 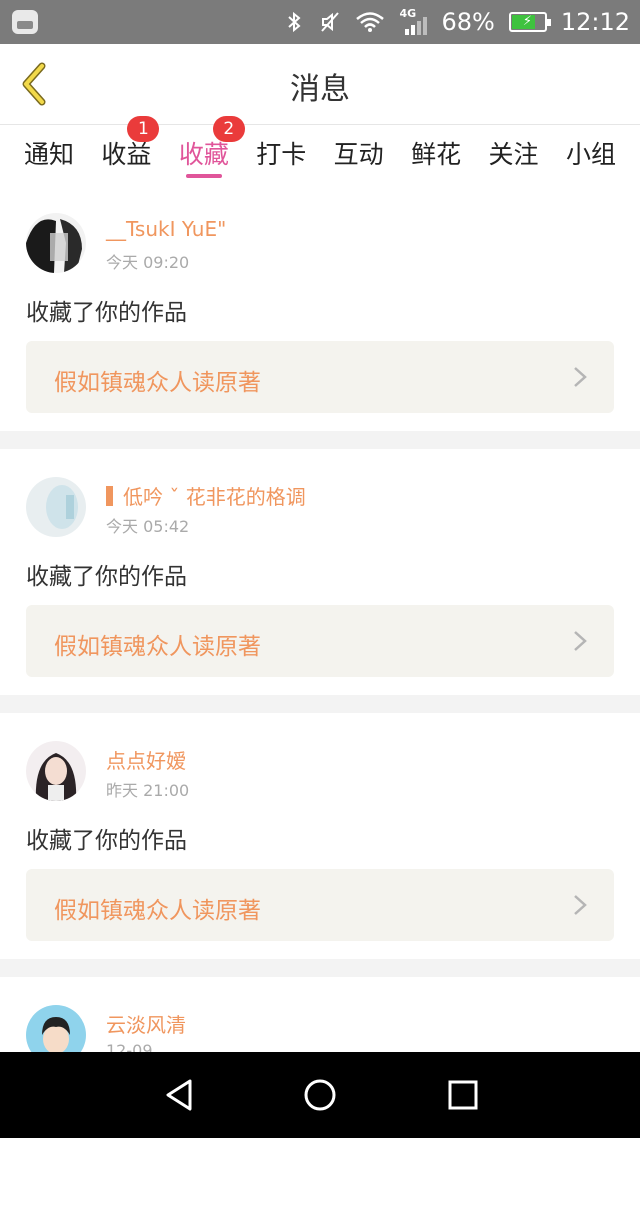 I want to click on mute-icon, so click(x=330, y=22).